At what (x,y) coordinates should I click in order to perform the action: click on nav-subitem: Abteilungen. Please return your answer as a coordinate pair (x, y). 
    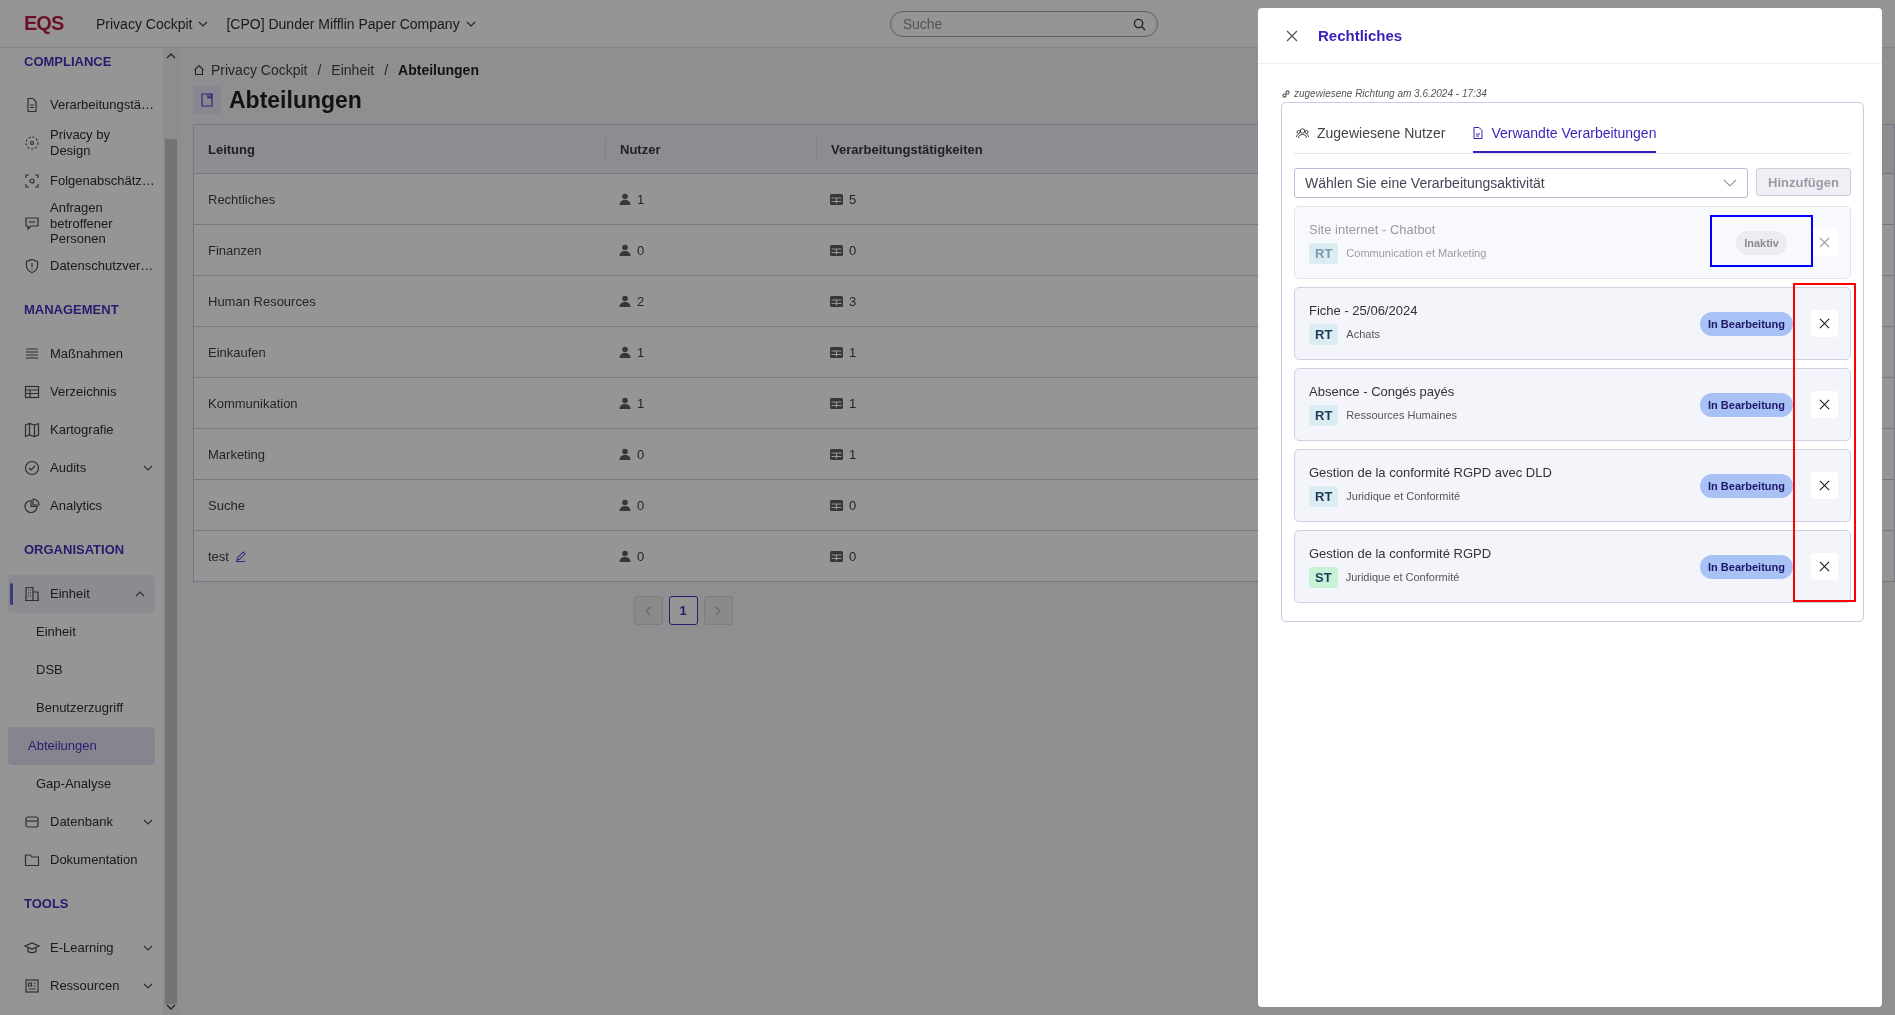
    Looking at the image, I should click on (81, 745).